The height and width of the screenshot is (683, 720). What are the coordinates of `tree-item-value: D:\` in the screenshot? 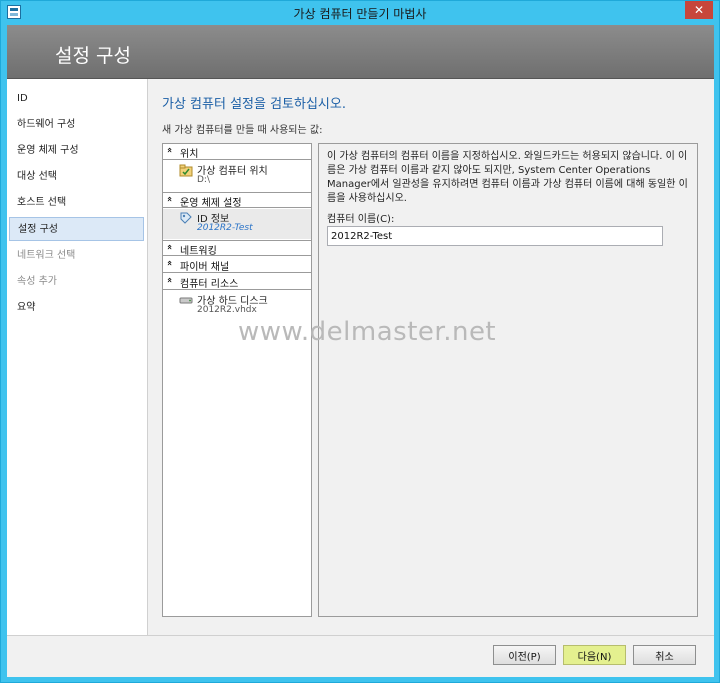 It's located at (203, 180).